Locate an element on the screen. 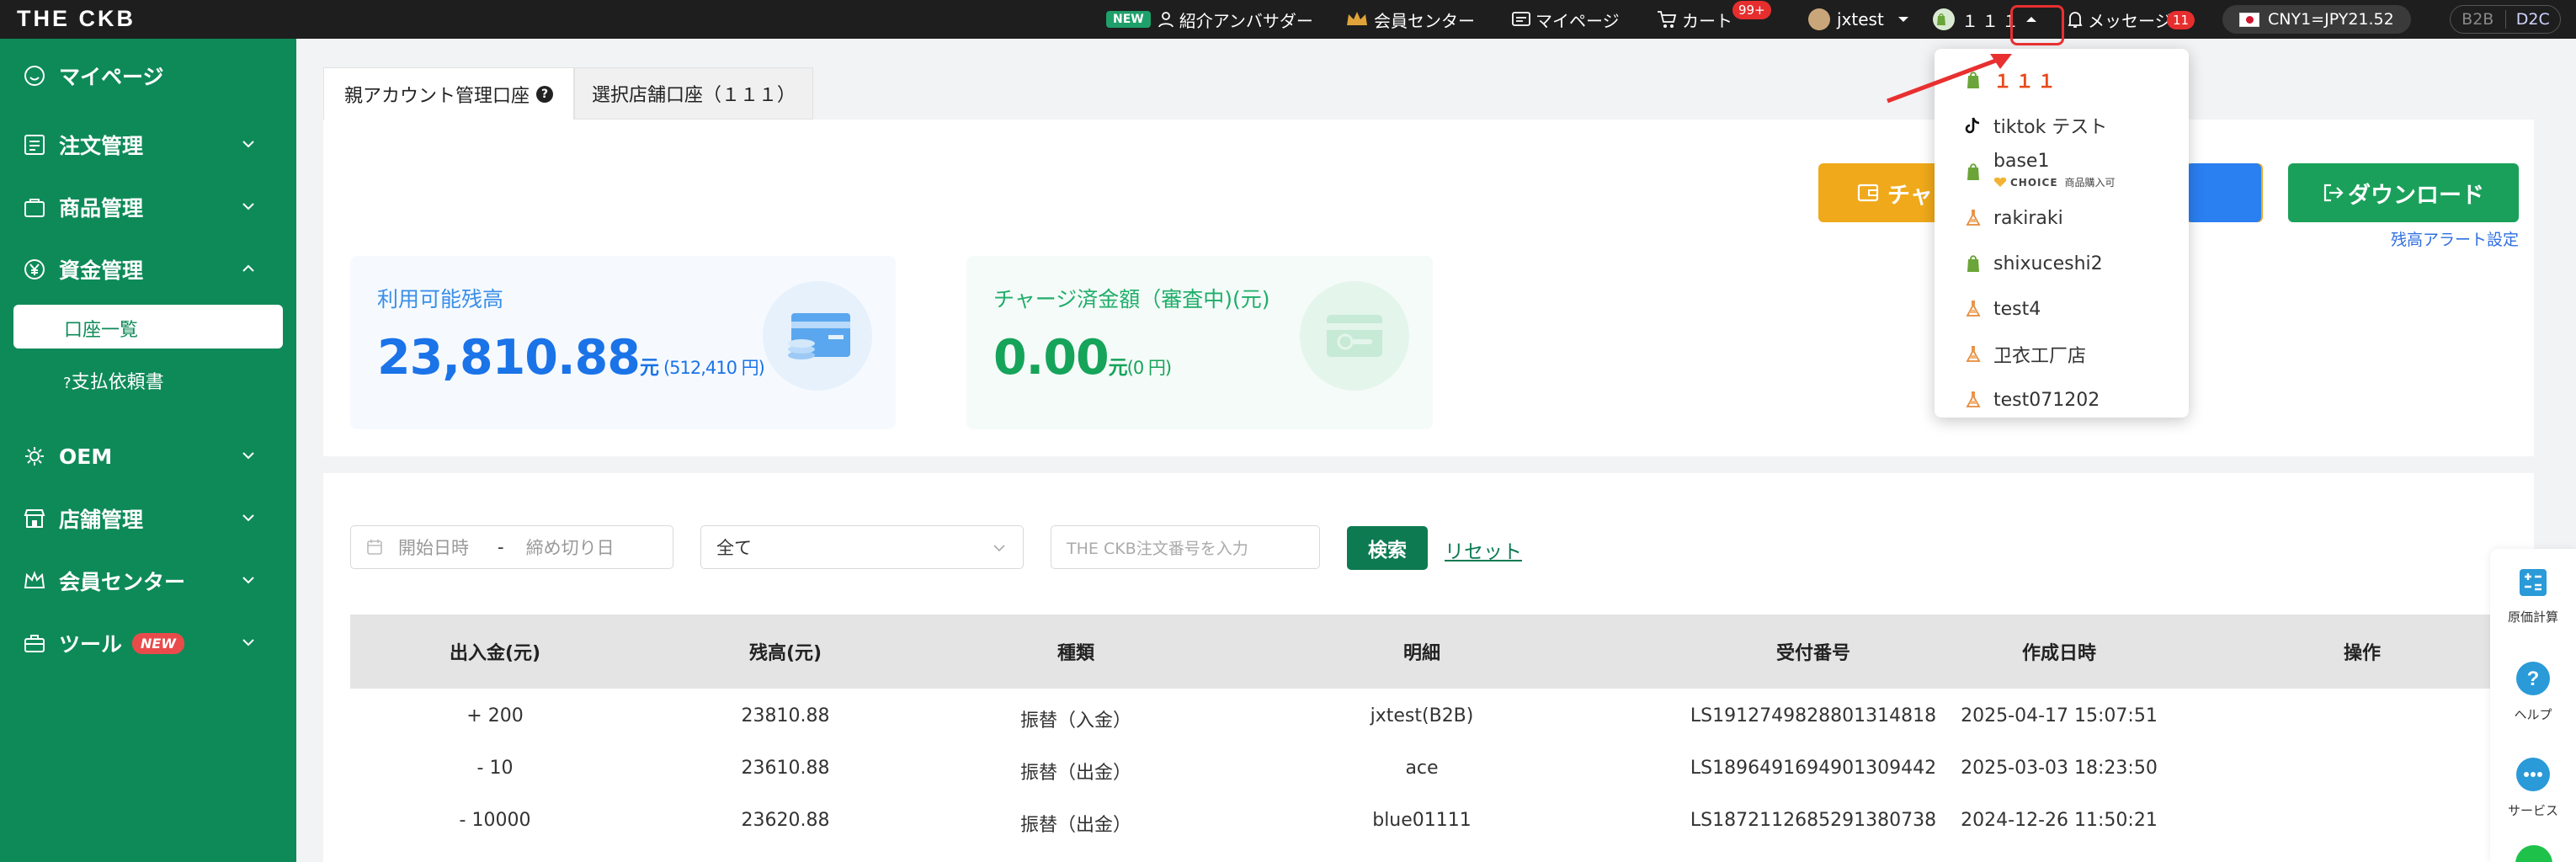  mode-toggle: B2B D2C is located at coordinates (2506, 19).